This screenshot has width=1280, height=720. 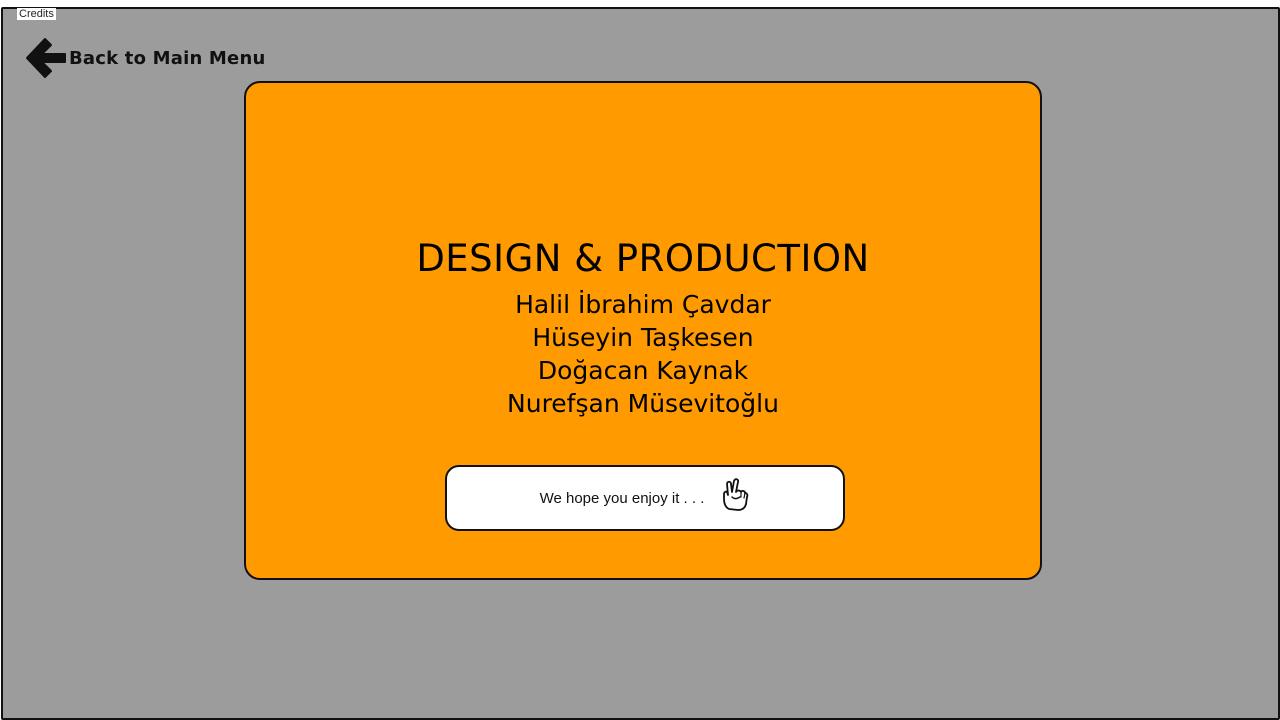 What do you see at coordinates (643, 304) in the screenshot?
I see `credit-name: Halil İbrahim Çavdar` at bounding box center [643, 304].